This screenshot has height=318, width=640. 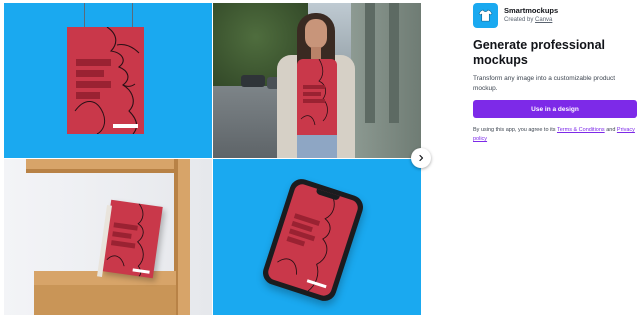 What do you see at coordinates (317, 98) in the screenshot?
I see `tshirt-artwork` at bounding box center [317, 98].